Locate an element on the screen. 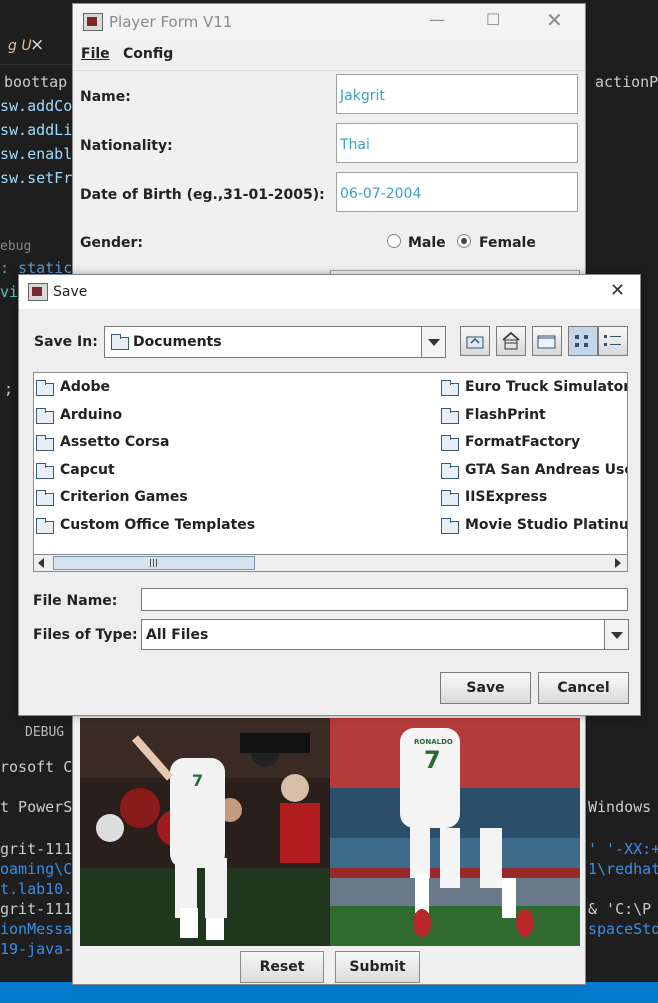 The height and width of the screenshot is (1003, 658). code-line: sw.setFra is located at coordinates (41, 178).